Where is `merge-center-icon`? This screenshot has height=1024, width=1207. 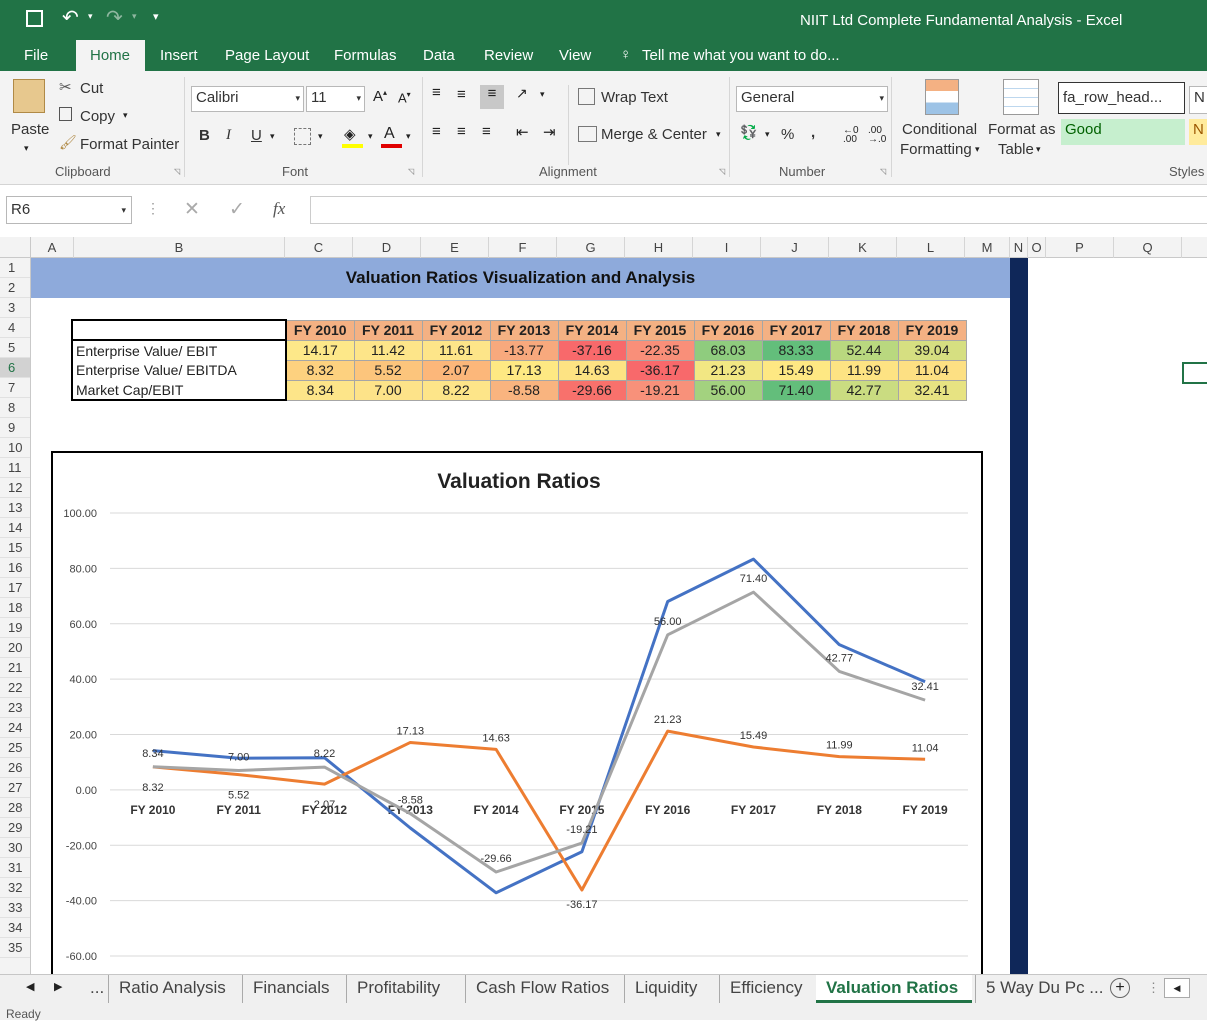 merge-center-icon is located at coordinates (587, 134).